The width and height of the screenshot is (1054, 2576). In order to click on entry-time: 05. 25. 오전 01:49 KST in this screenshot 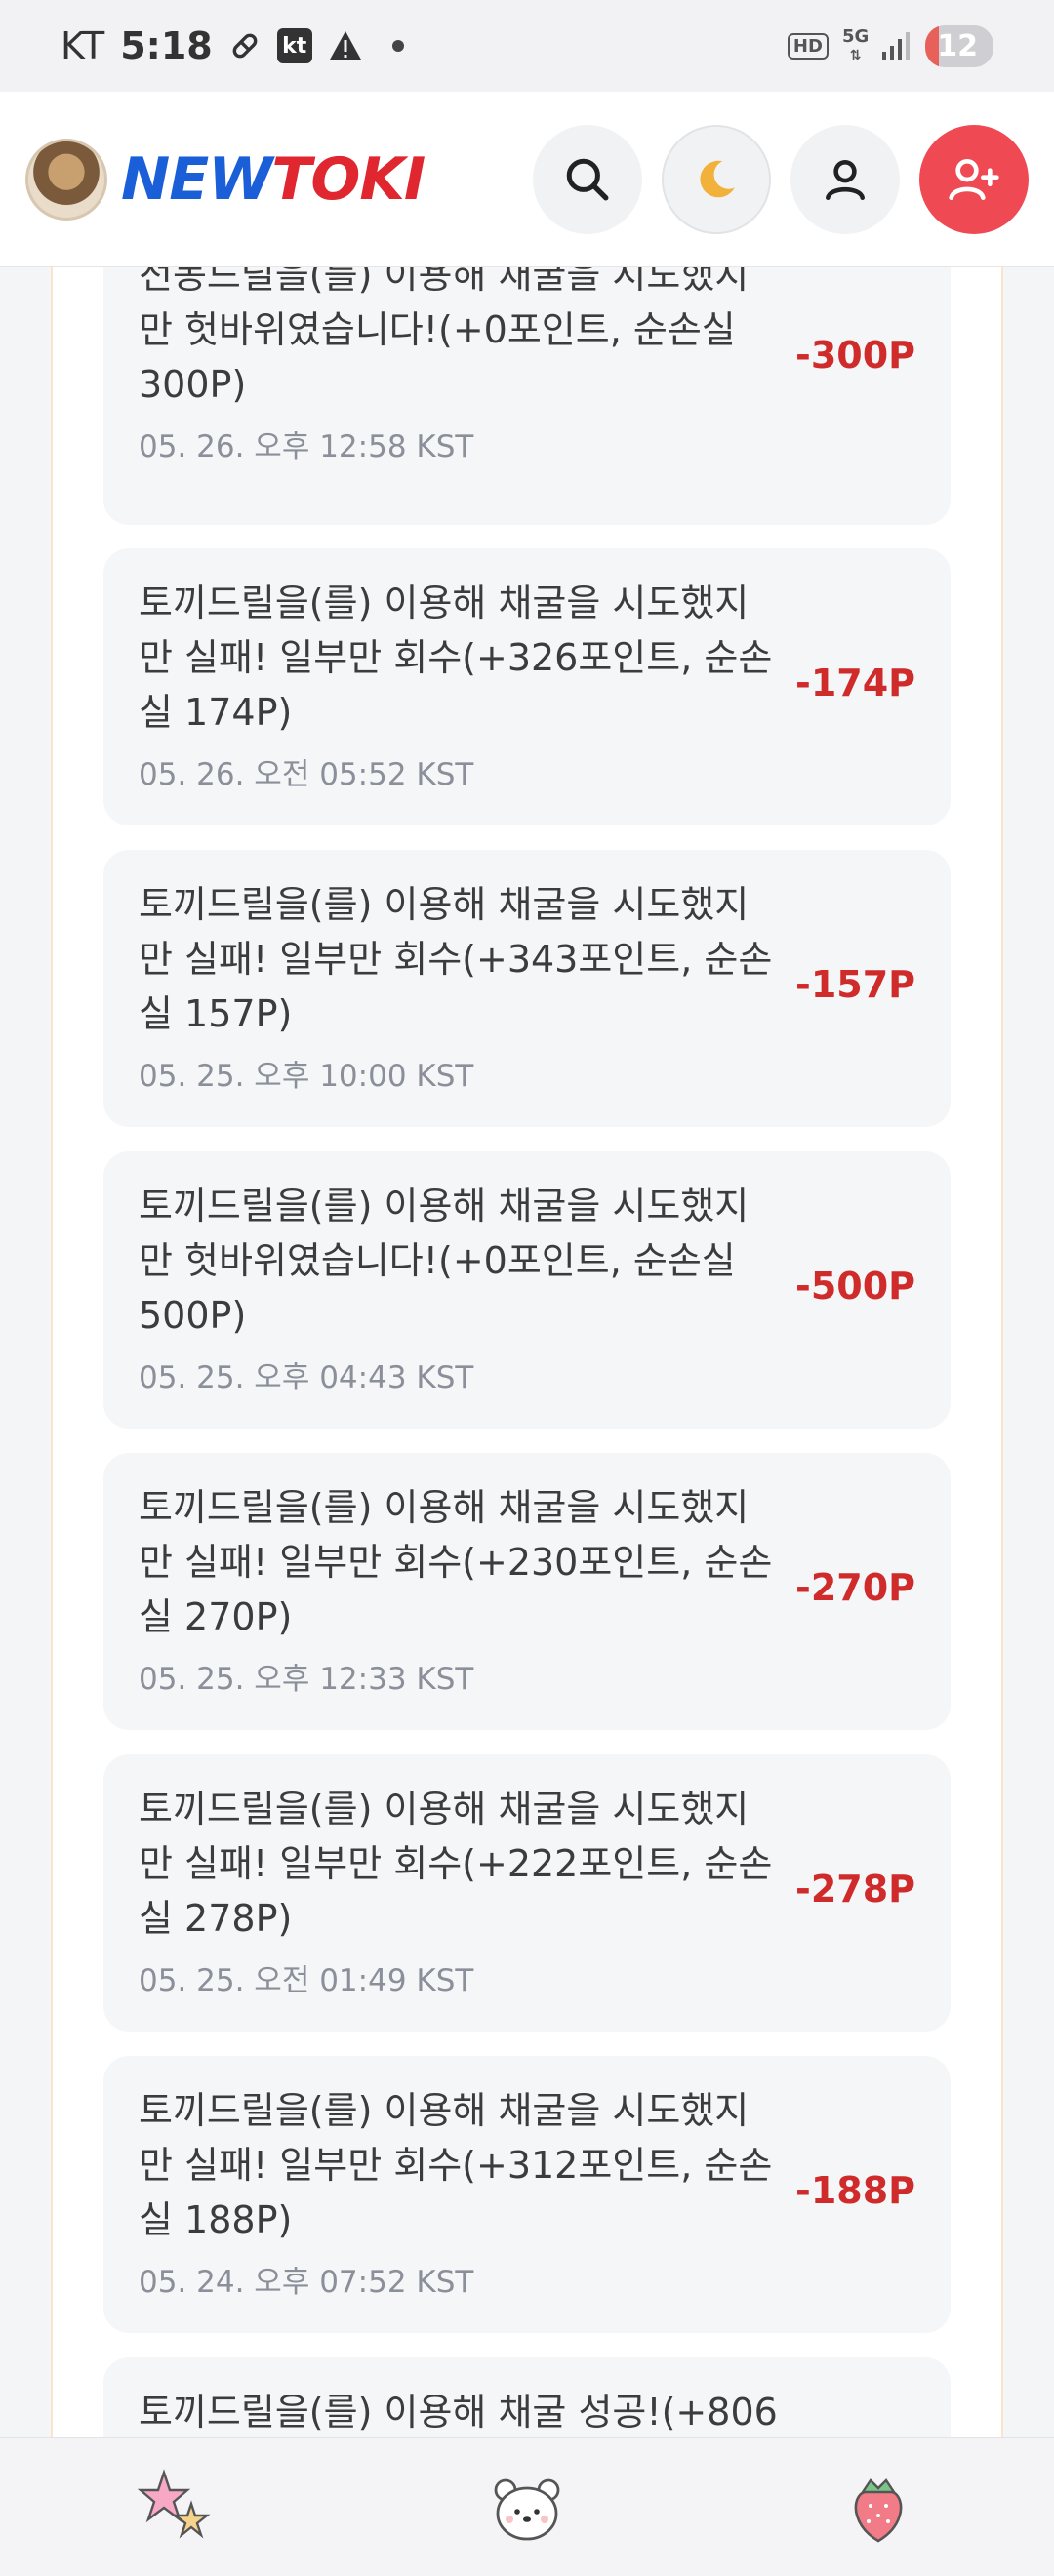, I will do `click(306, 1980)`.